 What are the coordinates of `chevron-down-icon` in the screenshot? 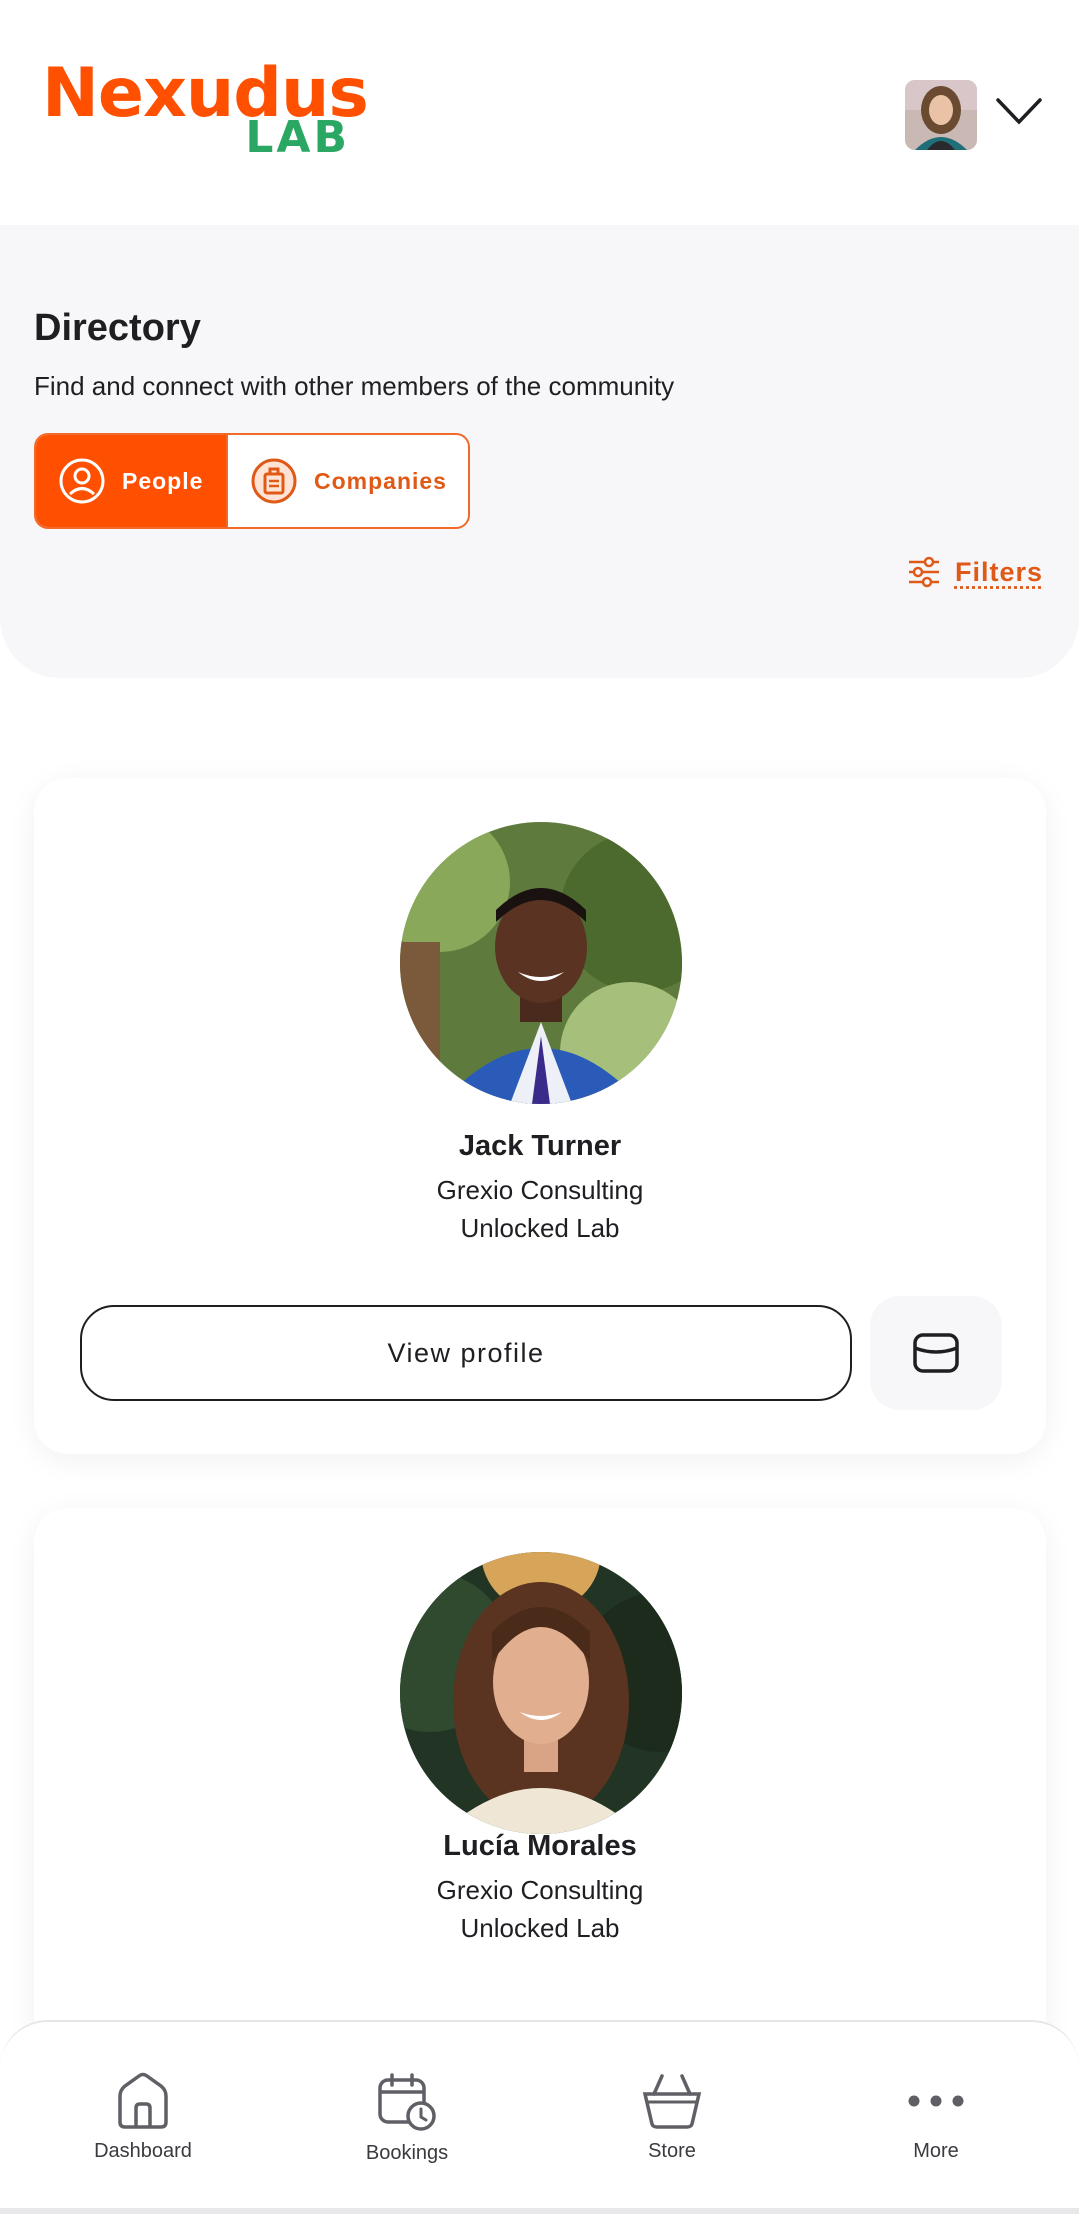 It's located at (1019, 112).